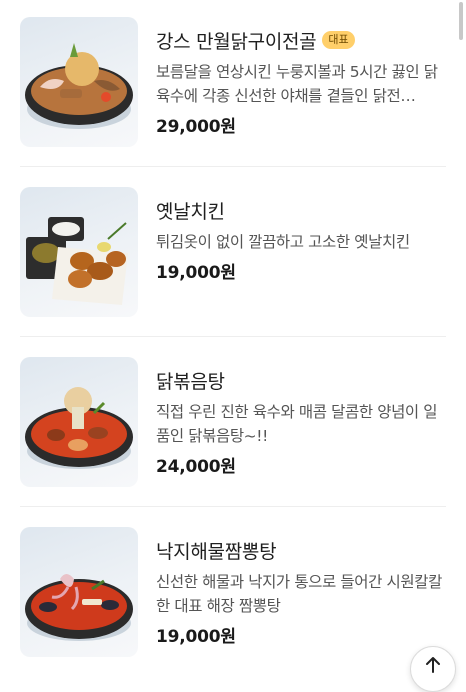 Image resolution: width=466 pixels, height=692 pixels. What do you see at coordinates (79, 422) in the screenshot?
I see `spicy-stew-image` at bounding box center [79, 422].